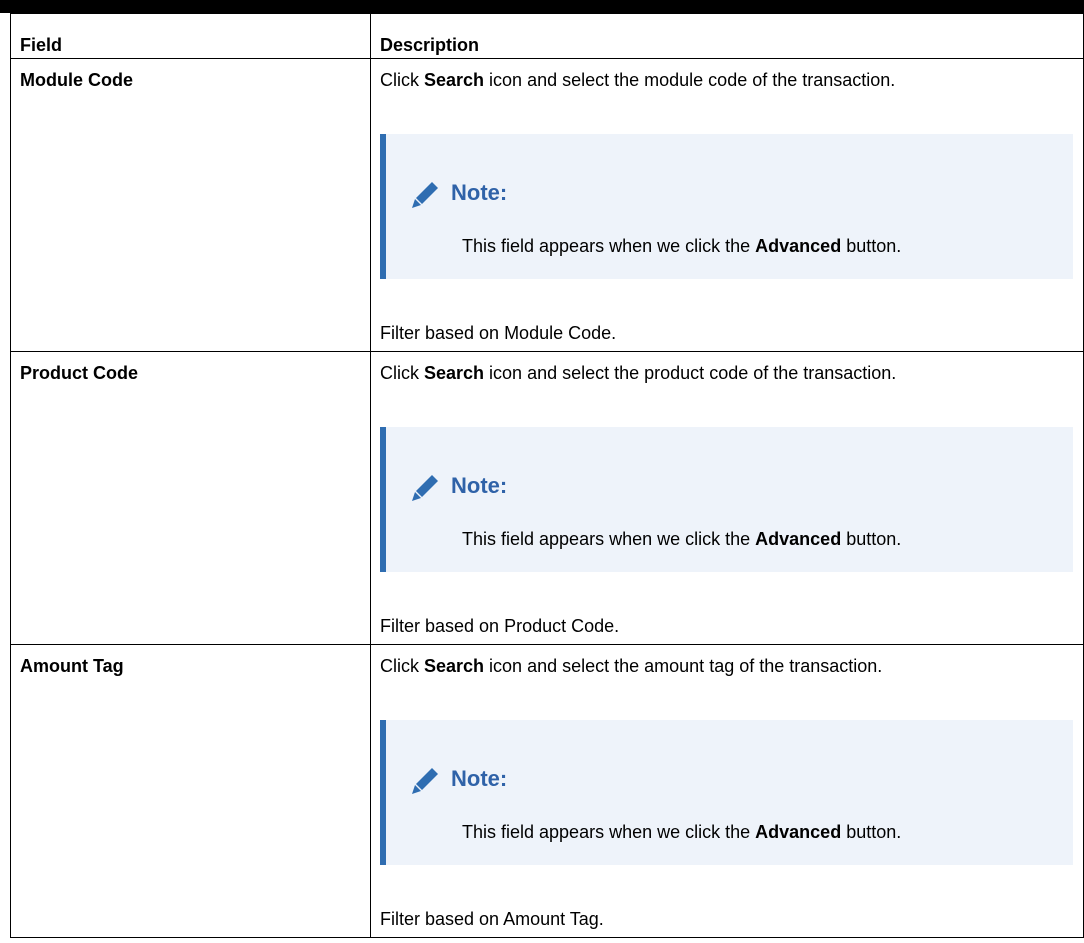 This screenshot has width=1084, height=943. What do you see at coordinates (79, 373) in the screenshot?
I see `field-name: Product Code` at bounding box center [79, 373].